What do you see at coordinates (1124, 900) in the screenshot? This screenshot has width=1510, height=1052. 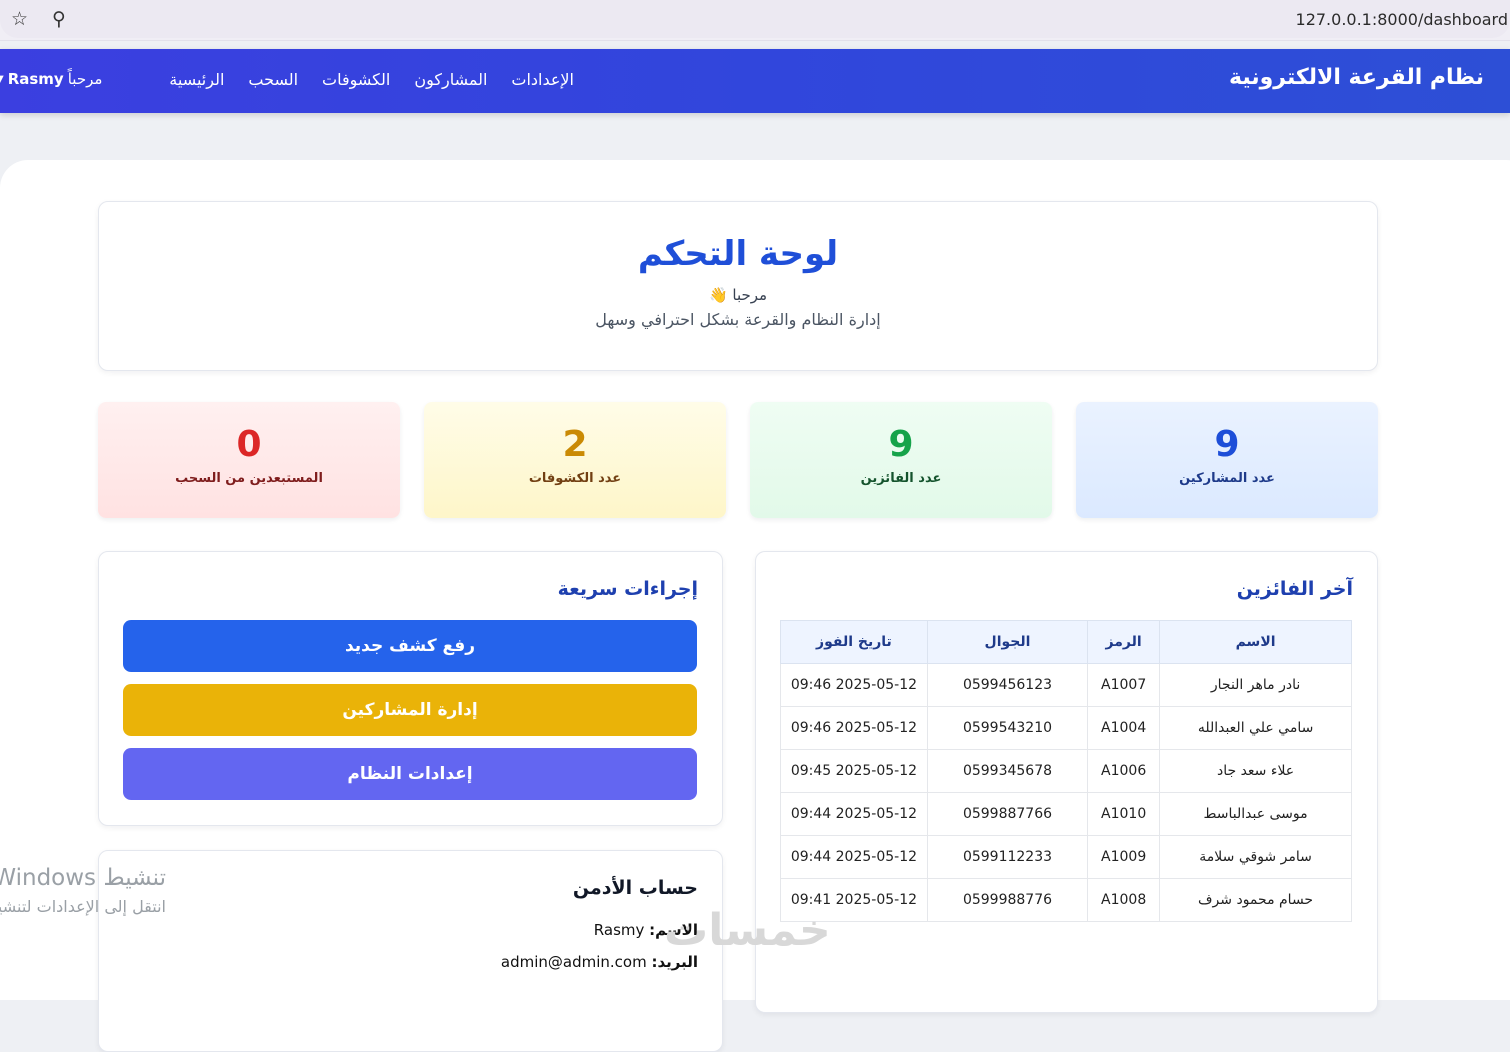 I see `cell-code: A1008` at bounding box center [1124, 900].